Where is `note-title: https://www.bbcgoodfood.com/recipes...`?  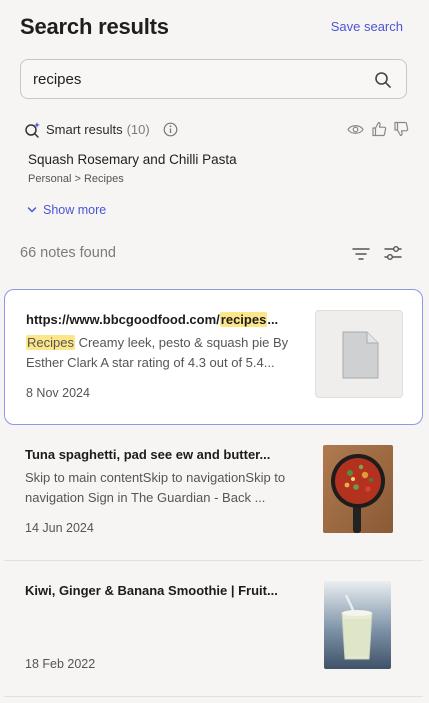 note-title: https://www.bbcgoodfood.com/recipes... is located at coordinates (152, 319).